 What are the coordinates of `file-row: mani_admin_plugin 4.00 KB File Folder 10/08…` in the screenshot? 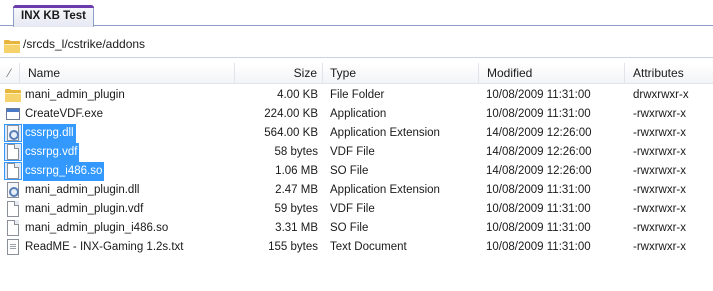 It's located at (356, 95).